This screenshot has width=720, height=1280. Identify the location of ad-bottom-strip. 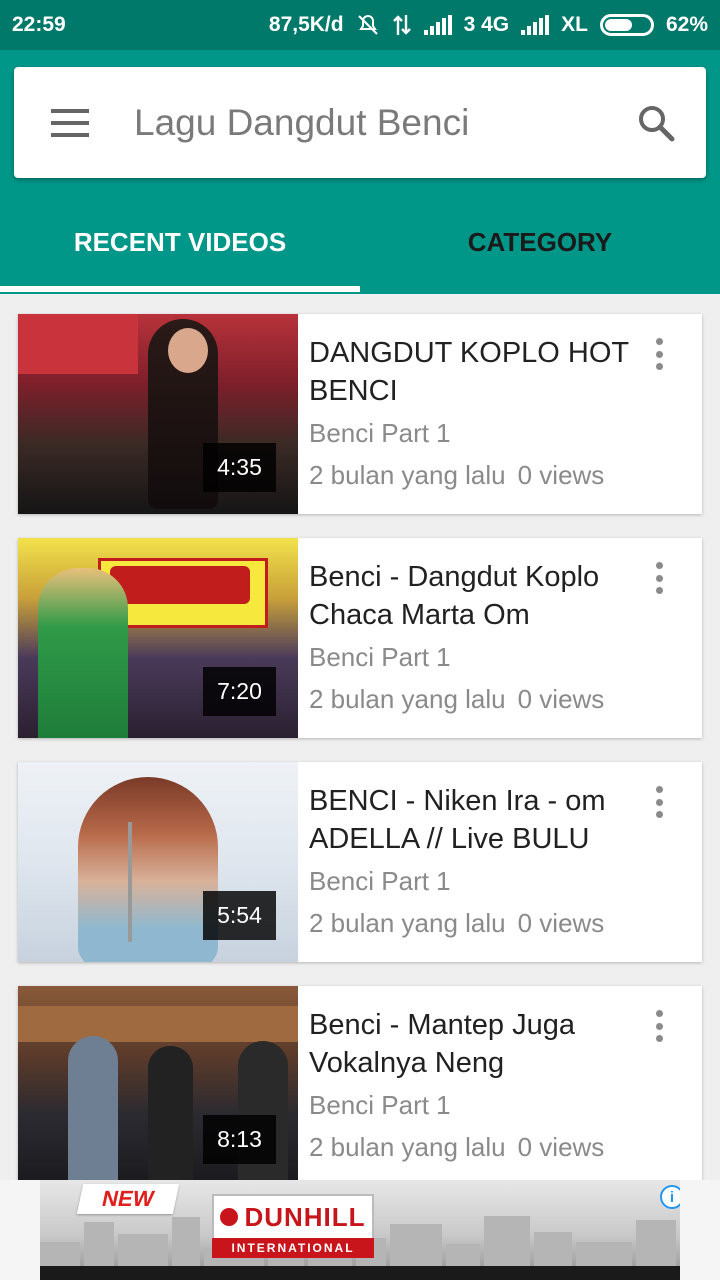
(360, 1273).